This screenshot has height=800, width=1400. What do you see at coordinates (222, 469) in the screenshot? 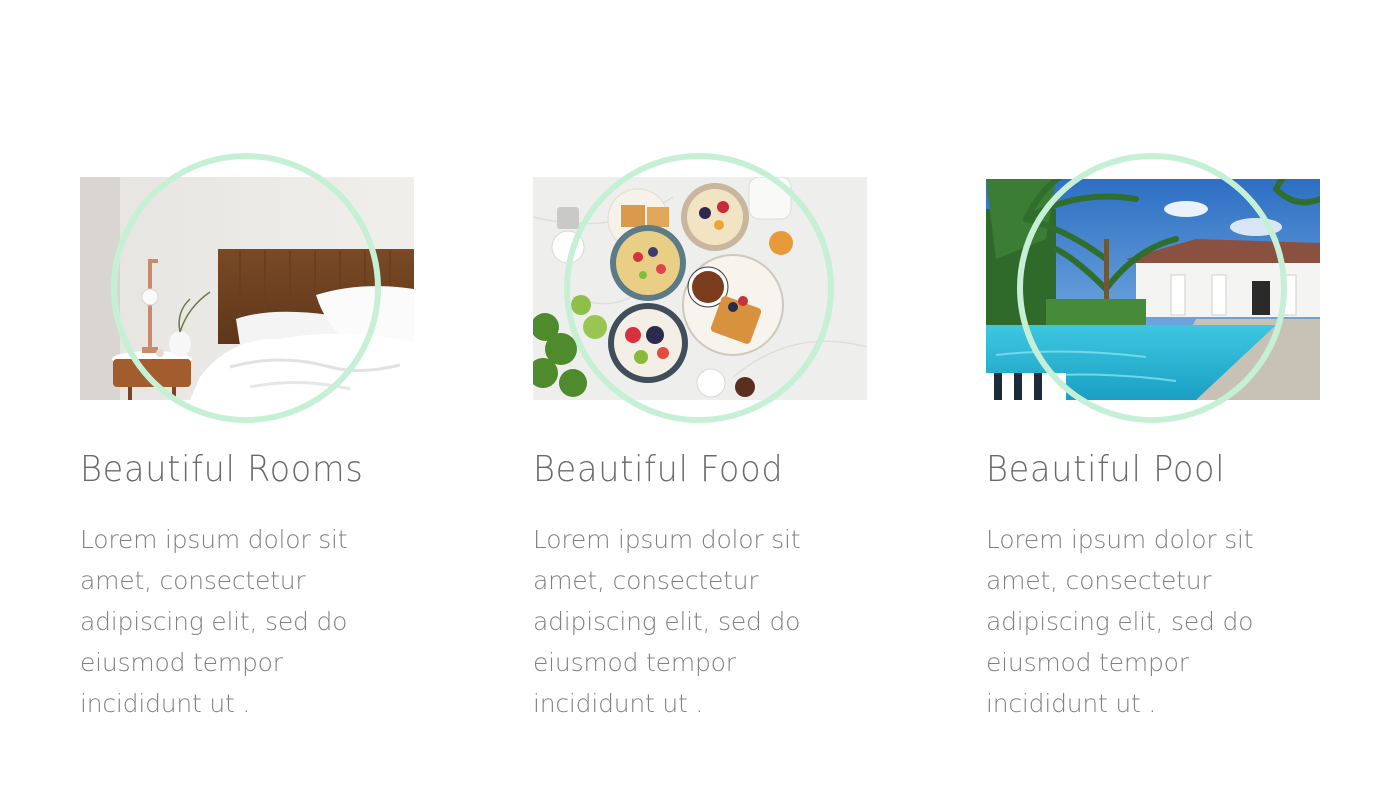
I see `feature-title: Beautiful Rooms` at bounding box center [222, 469].